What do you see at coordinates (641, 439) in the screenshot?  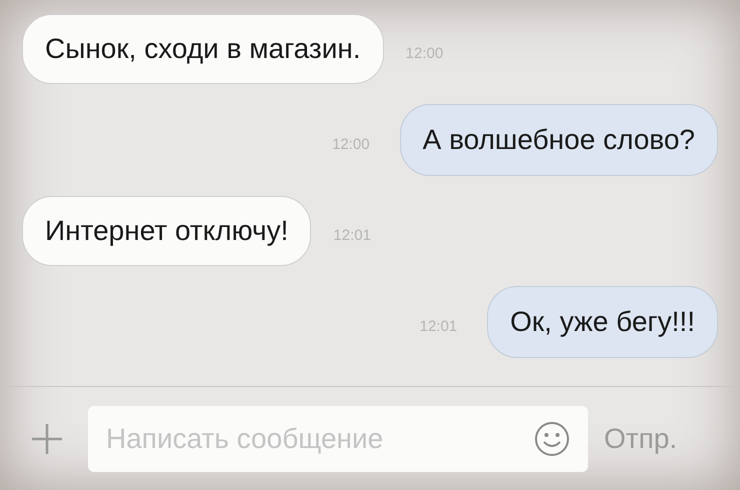 I see `send-button: Отпр.` at bounding box center [641, 439].